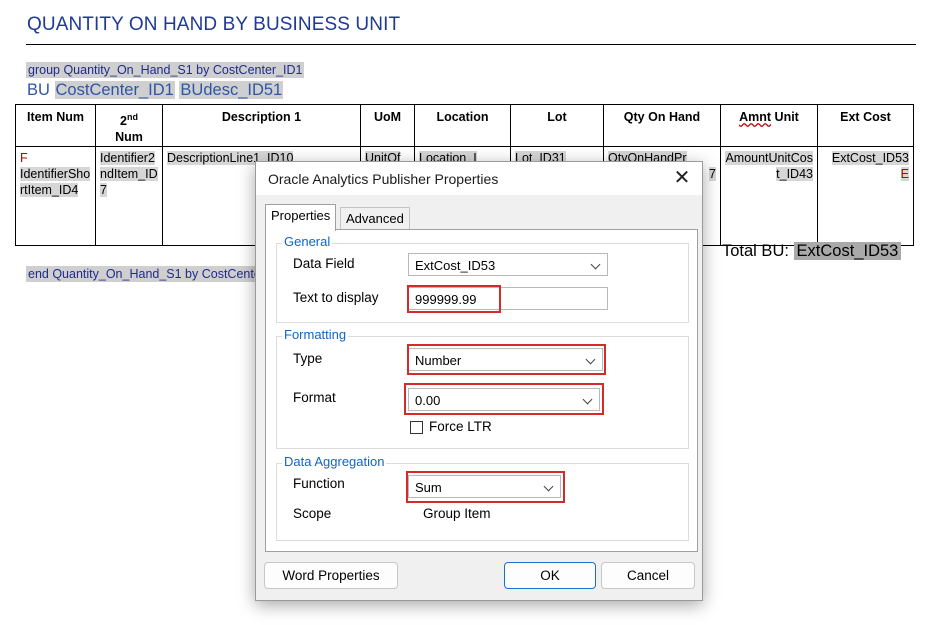 This screenshot has height=625, width=945. I want to click on col-header-lot: Lot, so click(557, 125).